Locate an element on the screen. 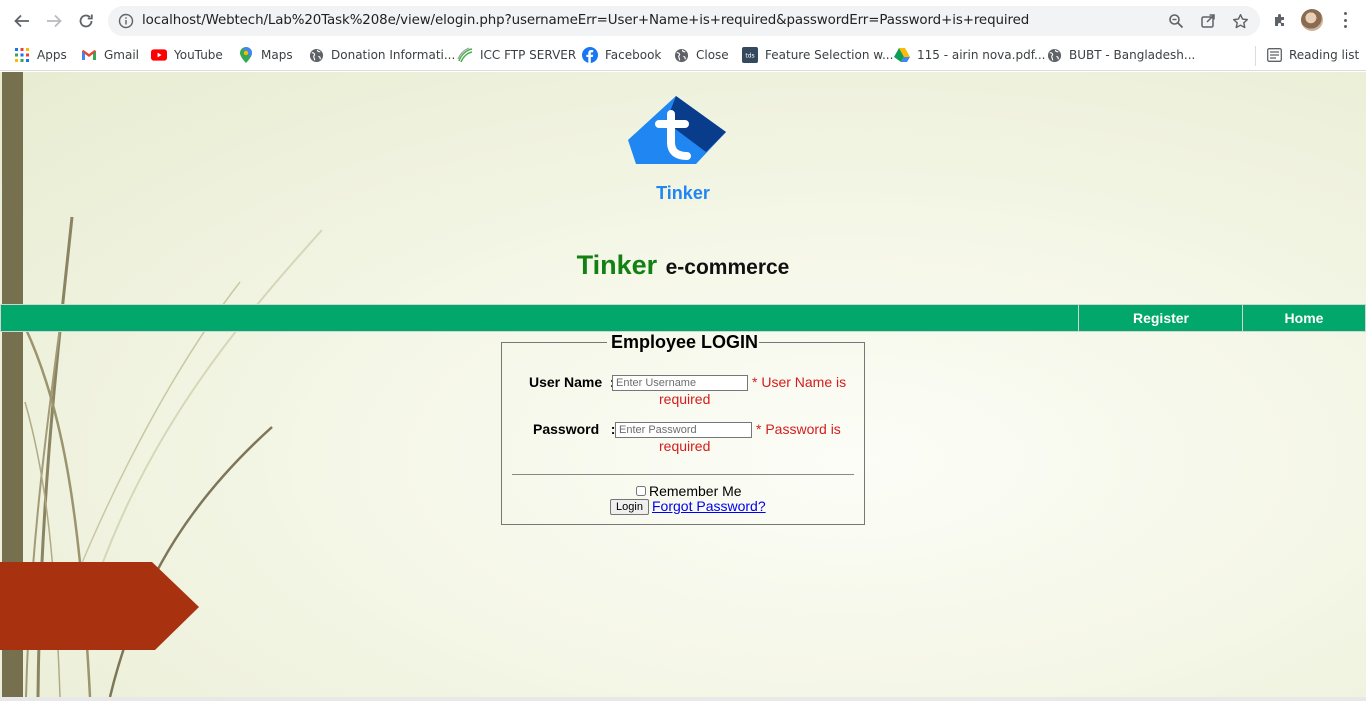 The width and height of the screenshot is (1366, 701). reading-list-label: Reading list is located at coordinates (1324, 55).